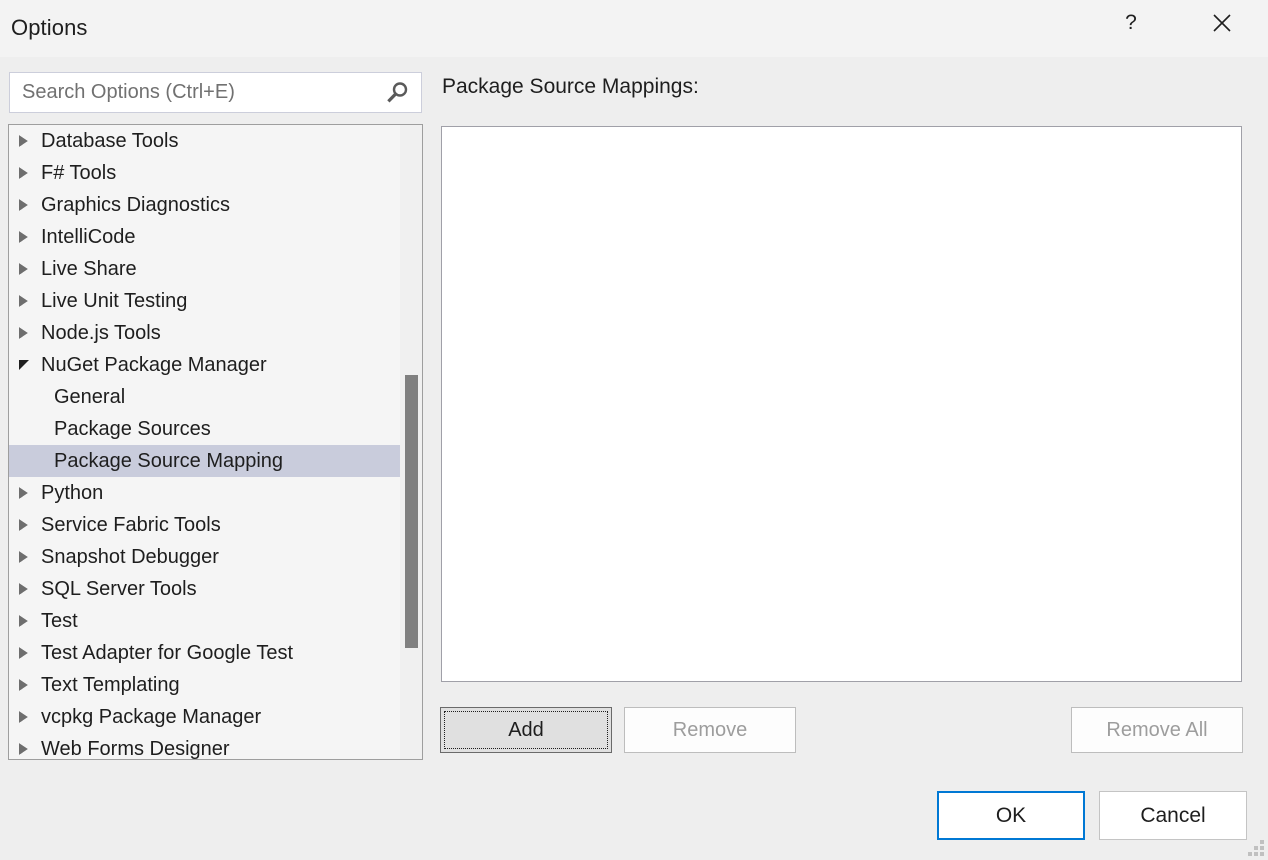 The width and height of the screenshot is (1268, 860). Describe the element at coordinates (411, 511) in the screenshot. I see `tree-scrollbar-thumb` at that location.